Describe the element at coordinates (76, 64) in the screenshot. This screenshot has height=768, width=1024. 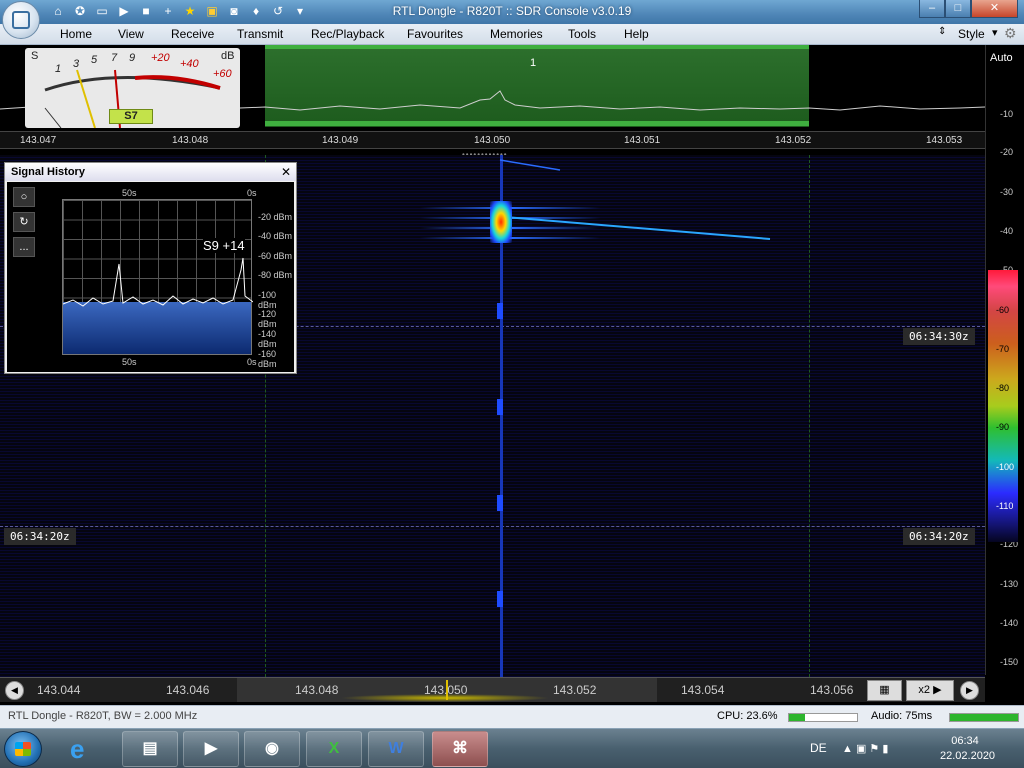
I see `s-meter-scale-3: 3` at that location.